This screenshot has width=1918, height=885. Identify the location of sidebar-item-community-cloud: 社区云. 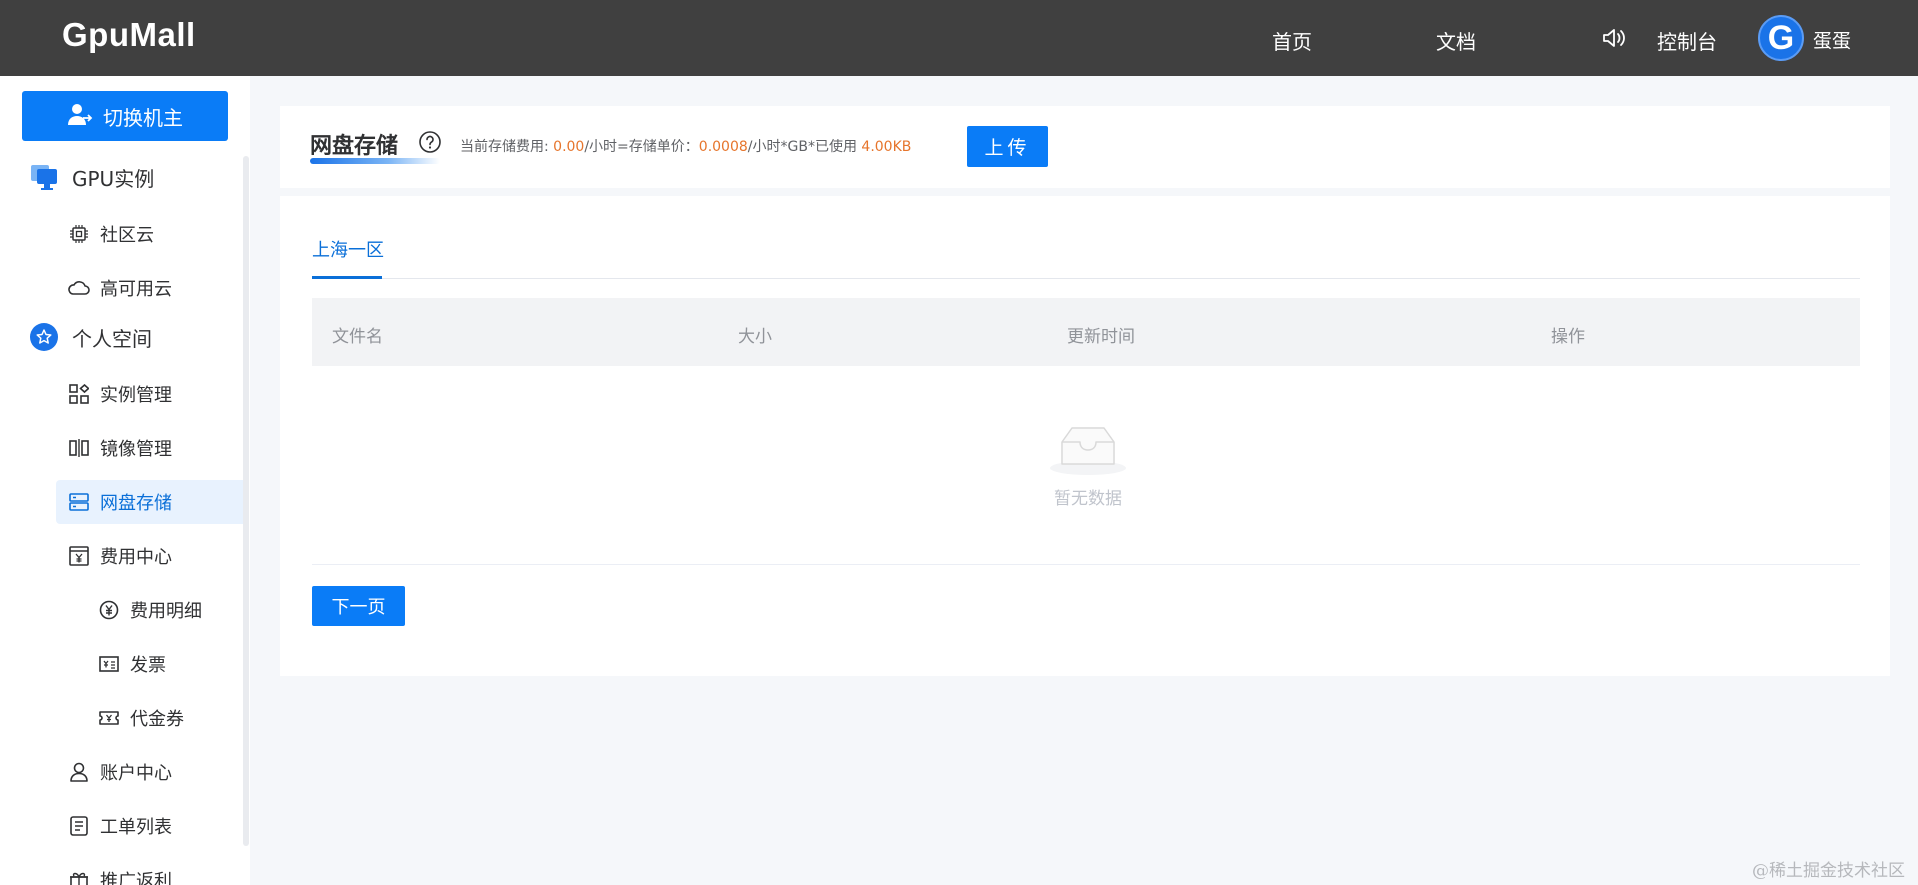
(150, 234).